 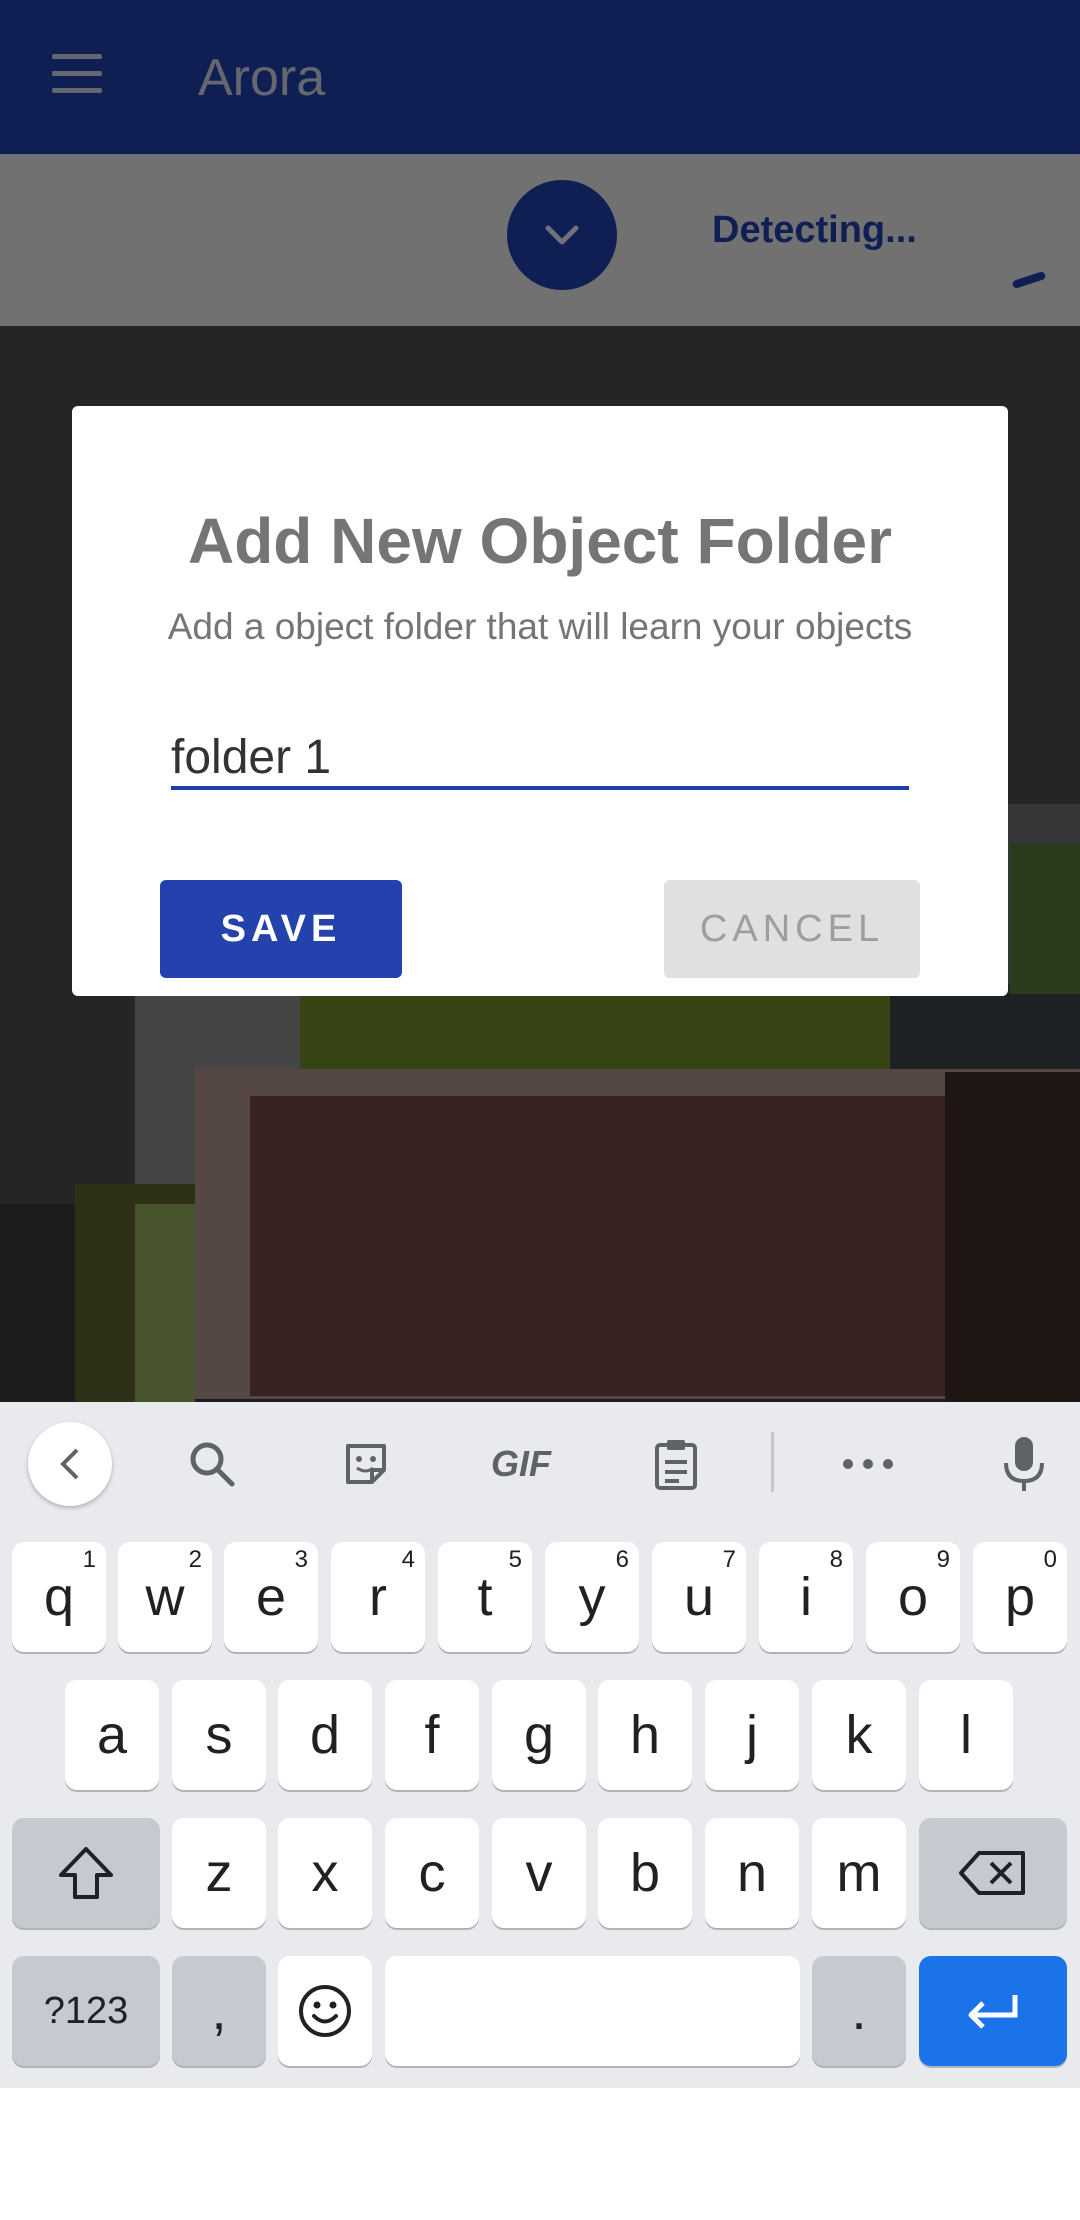 I want to click on key-h: h, so click(x=645, y=1735).